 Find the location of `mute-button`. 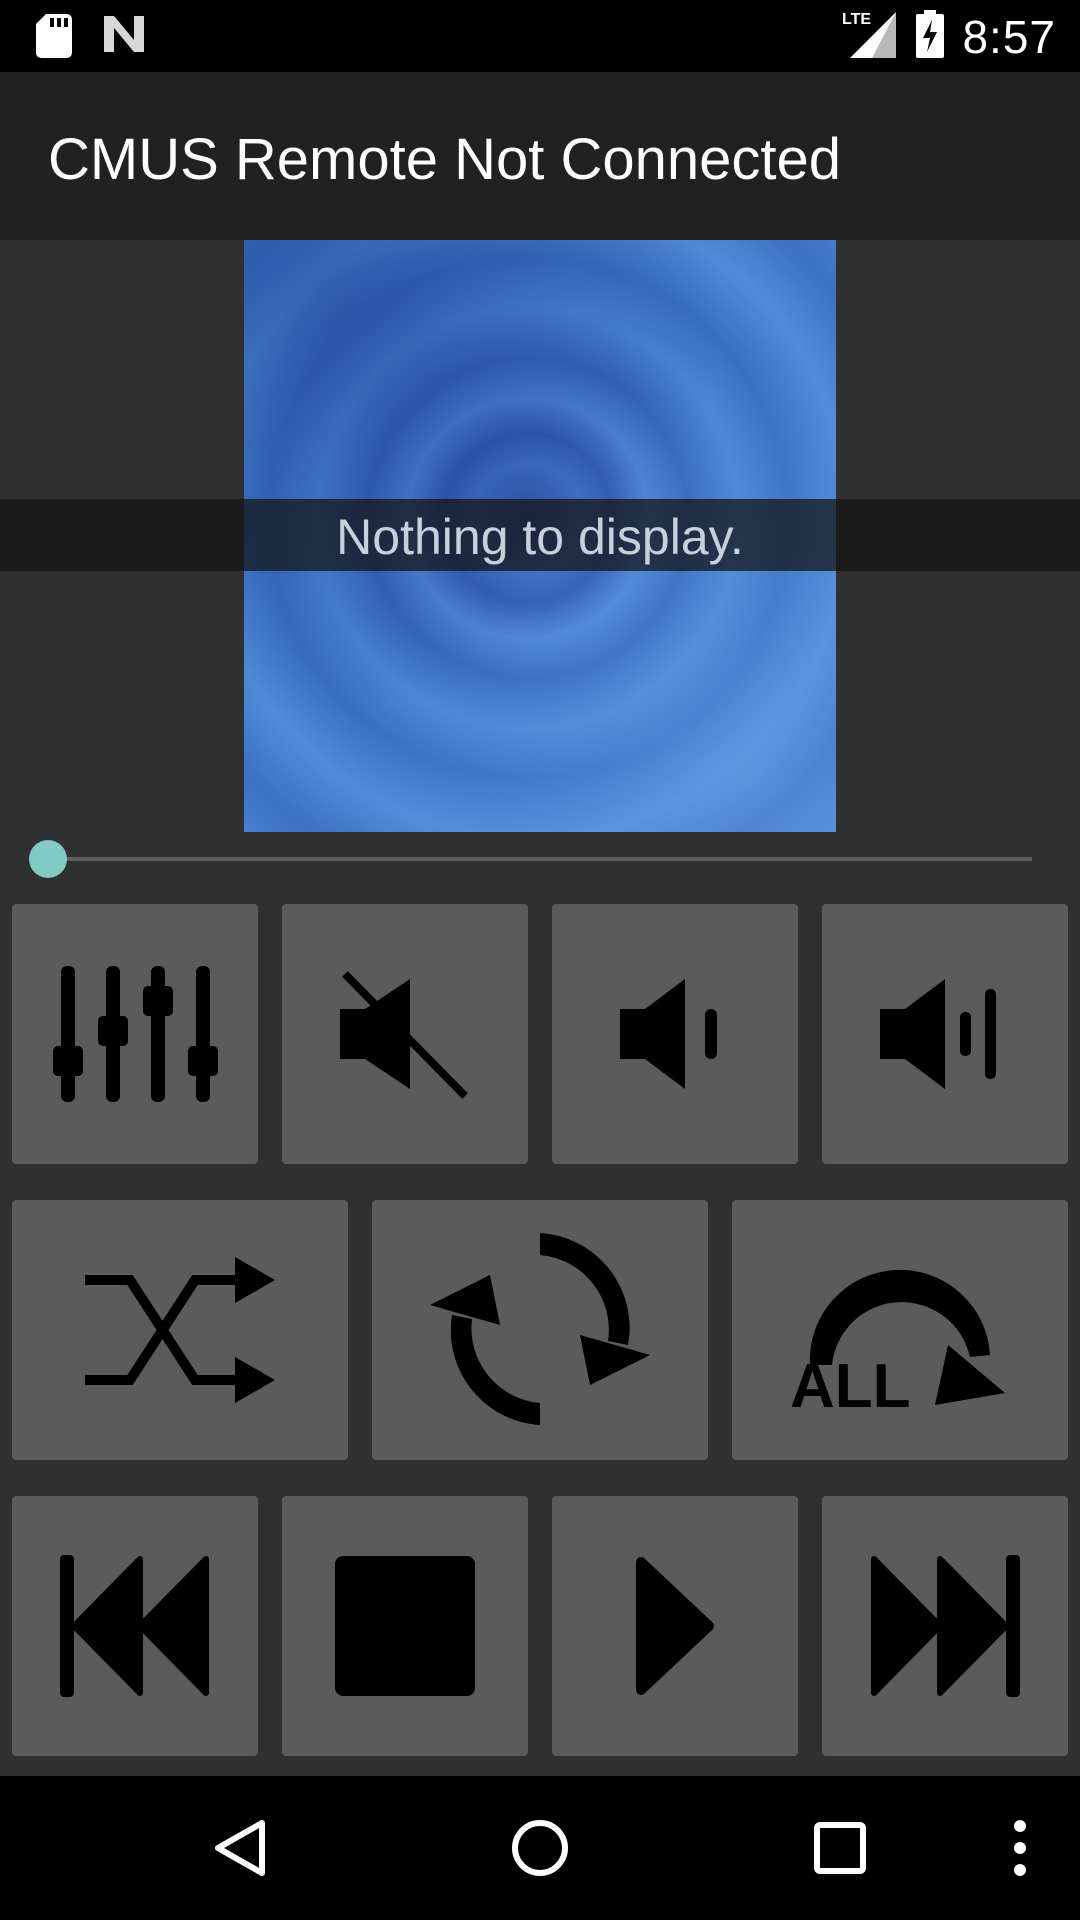

mute-button is located at coordinates (405, 1034).